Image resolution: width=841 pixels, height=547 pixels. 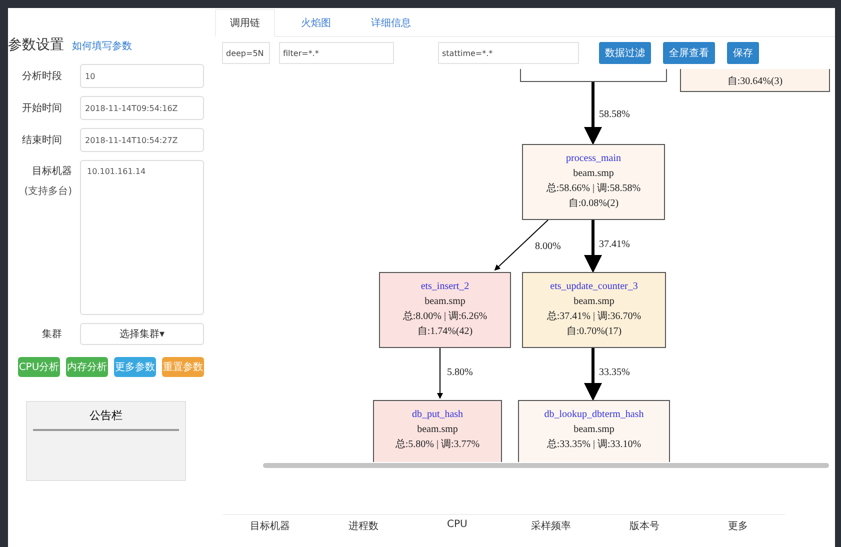 I want to click on filter-field: stattime=*.*, so click(x=508, y=53).